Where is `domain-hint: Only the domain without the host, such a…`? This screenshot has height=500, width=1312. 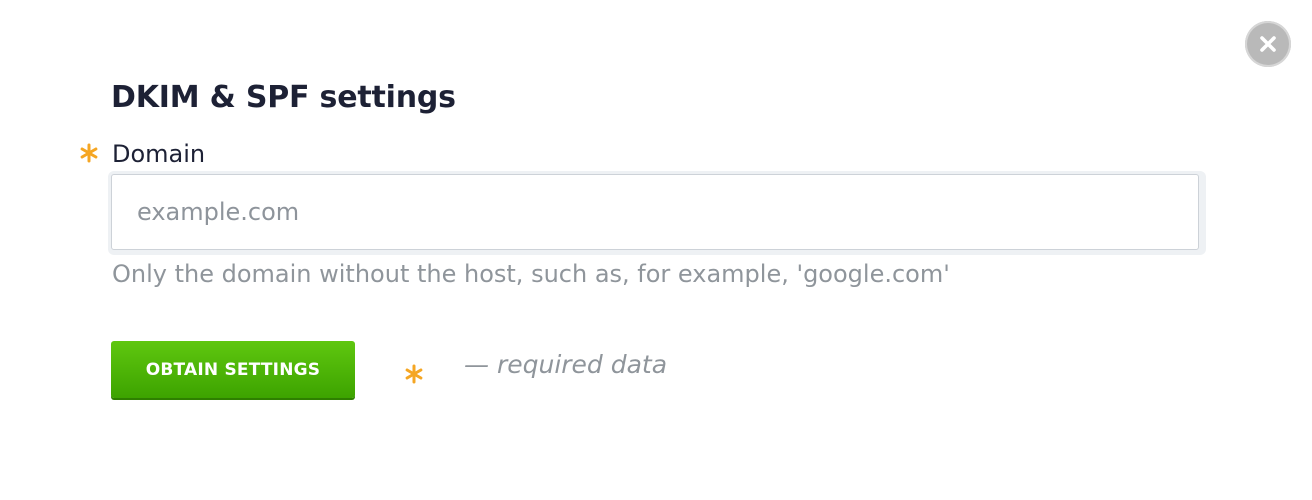 domain-hint: Only the domain without the host, such a… is located at coordinates (531, 274).